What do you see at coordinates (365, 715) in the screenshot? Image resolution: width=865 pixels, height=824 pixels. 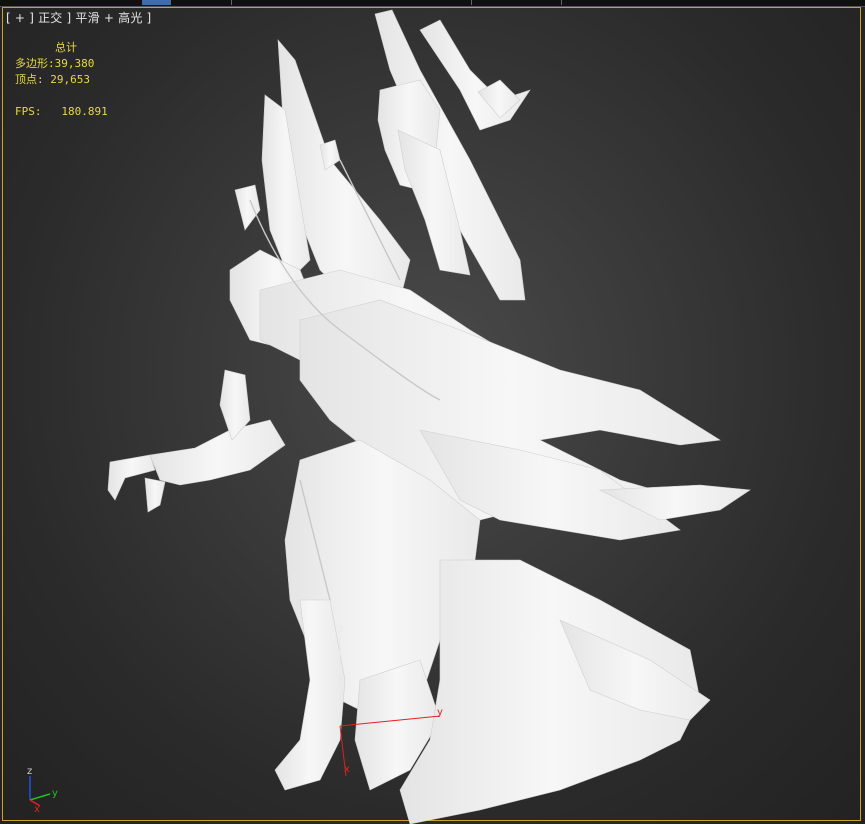 I see `gizmo-y-label-inner: y` at bounding box center [365, 715].